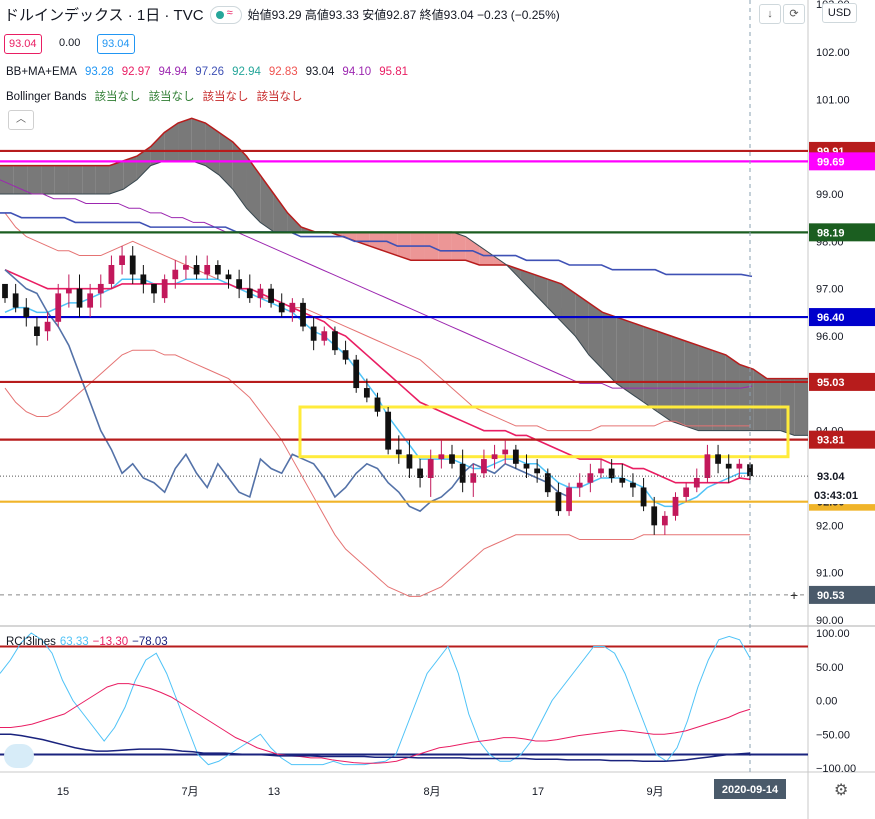 The image size is (875, 819). I want to click on crosshair-price-label: 90.53, so click(831, 596).